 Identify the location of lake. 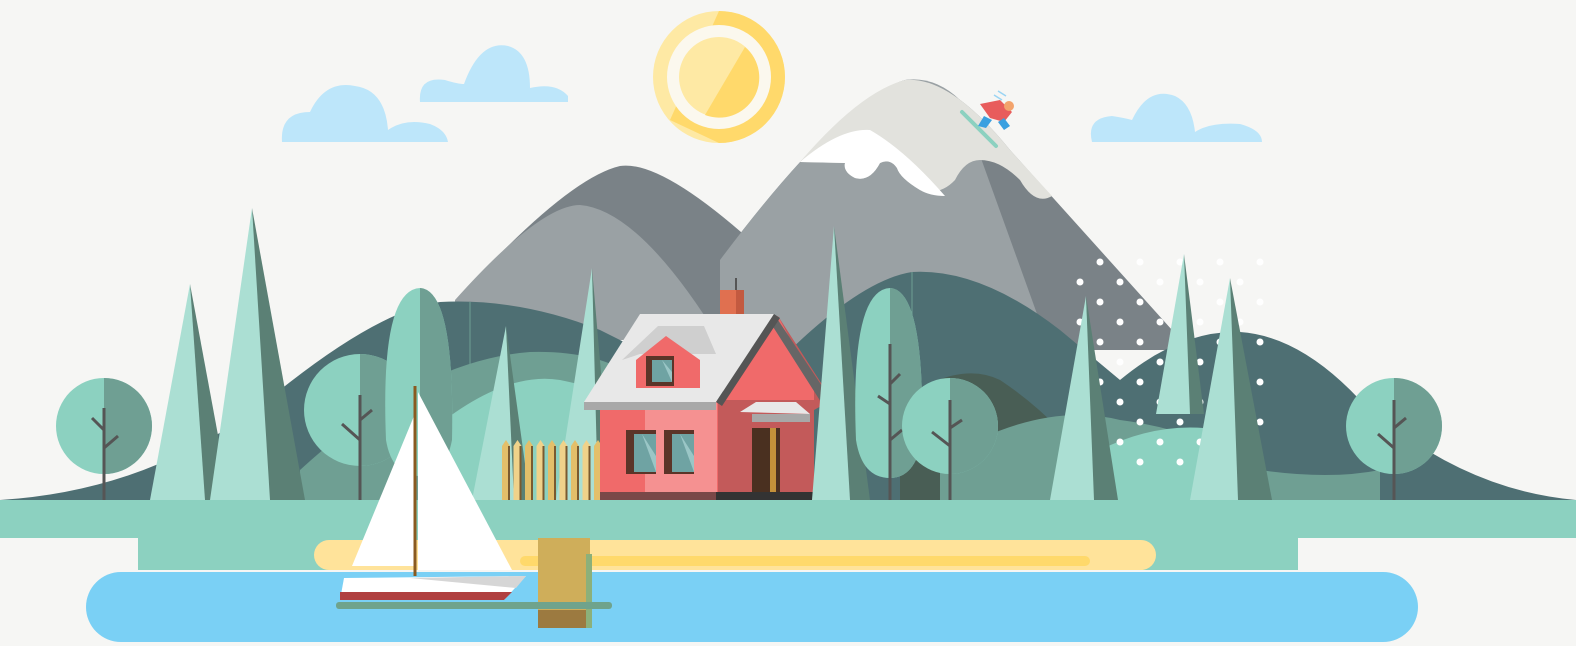
(752, 607).